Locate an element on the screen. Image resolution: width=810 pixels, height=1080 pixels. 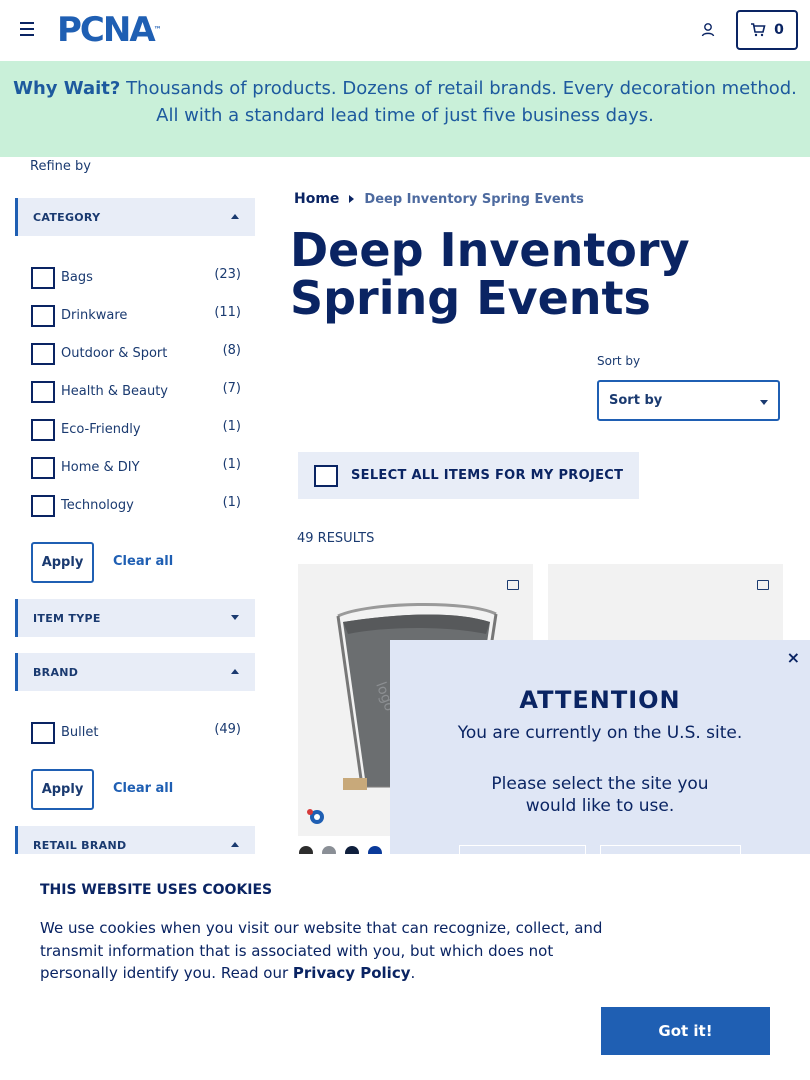
breadcrumb: Home Deep Inventory Spring Events is located at coordinates (439, 199).